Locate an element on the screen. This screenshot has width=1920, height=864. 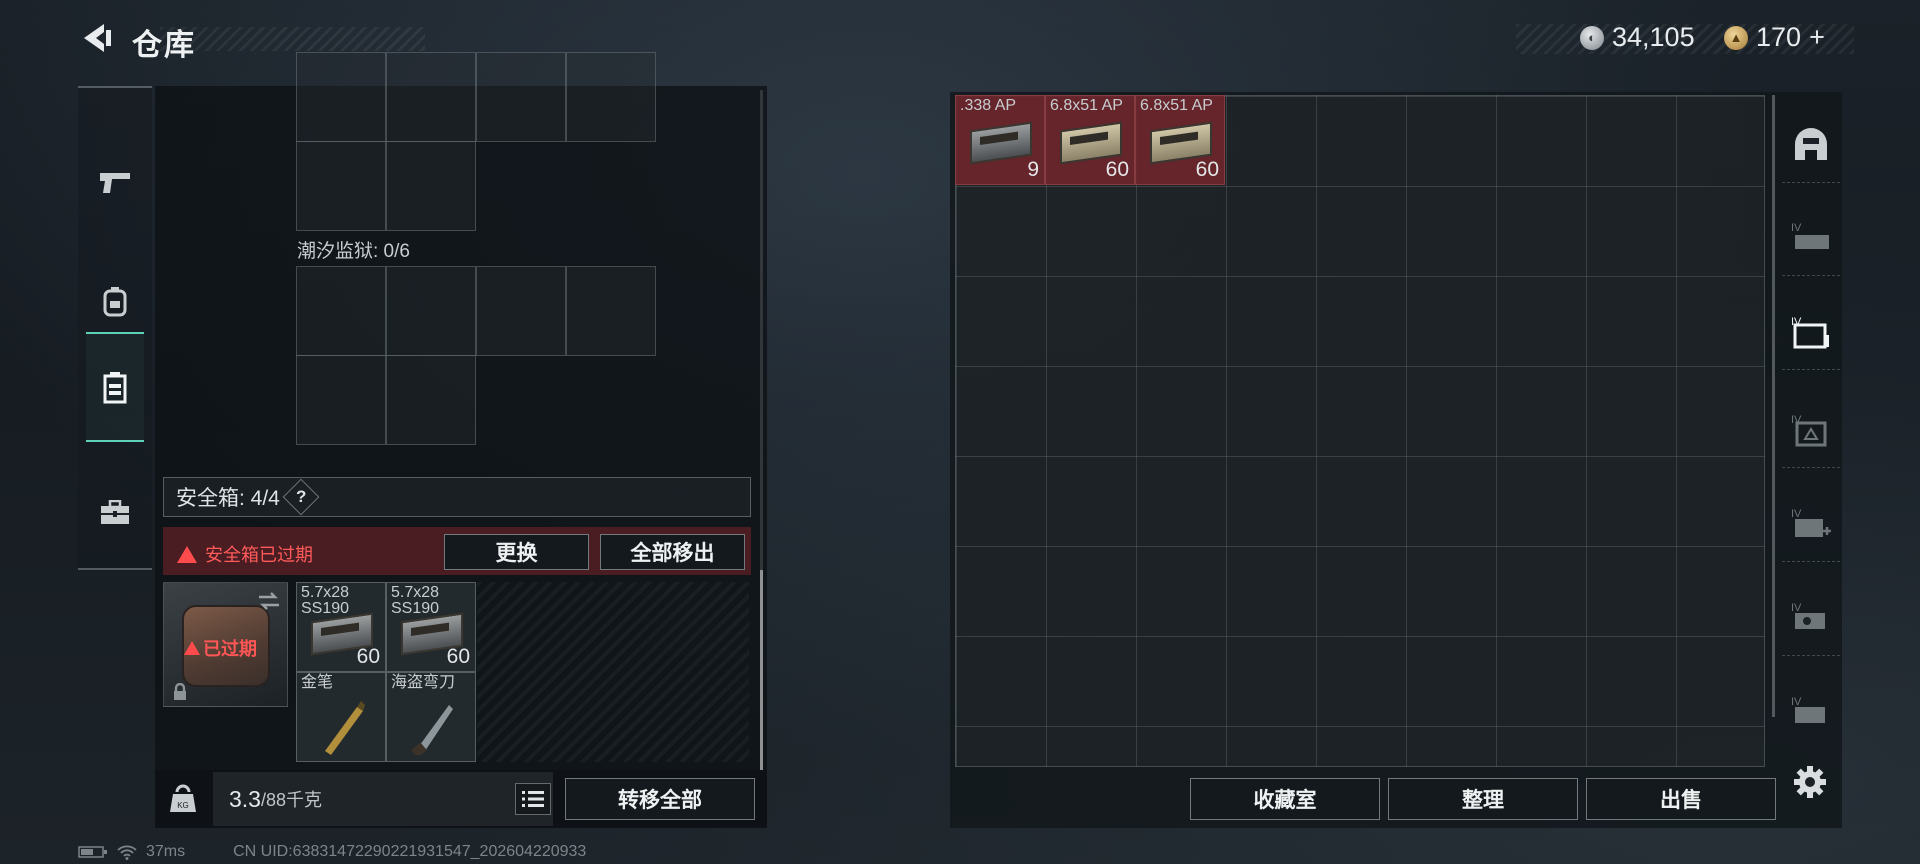
safe-box-slot: 已过期 is located at coordinates (225, 644).